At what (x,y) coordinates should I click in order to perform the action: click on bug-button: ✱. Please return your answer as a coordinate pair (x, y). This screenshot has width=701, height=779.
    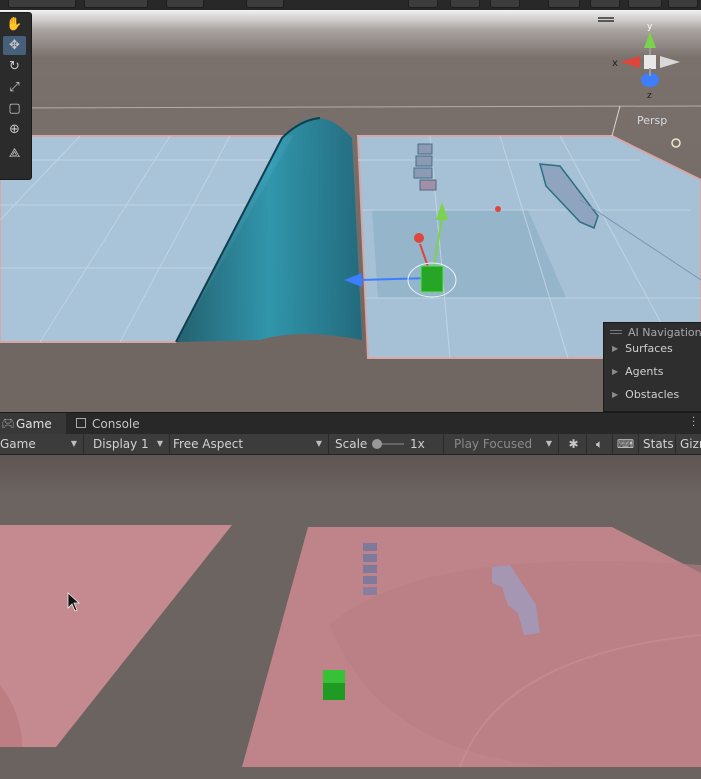
    Looking at the image, I should click on (574, 444).